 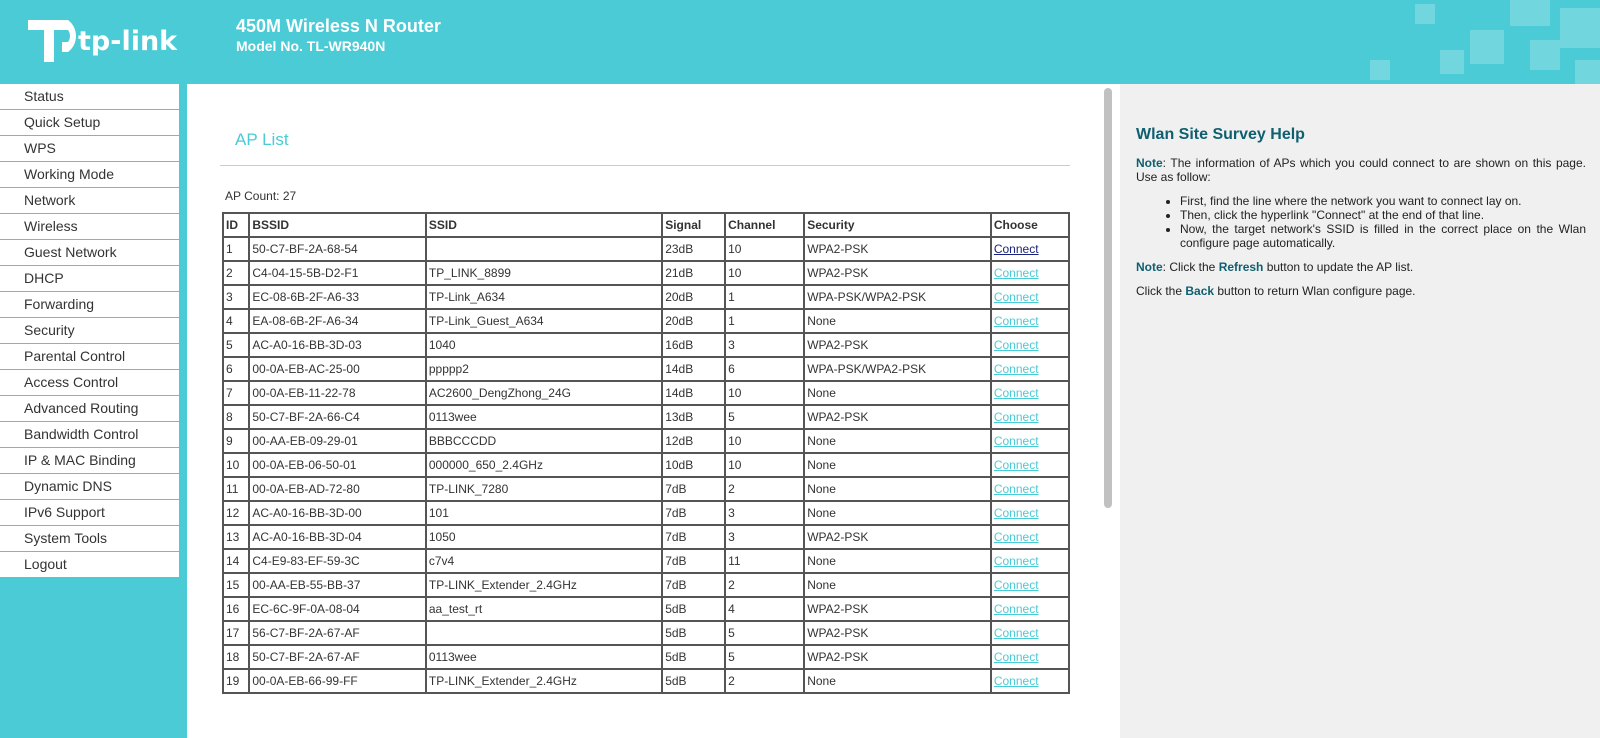 I want to click on cell-id: 12, so click(x=236, y=513).